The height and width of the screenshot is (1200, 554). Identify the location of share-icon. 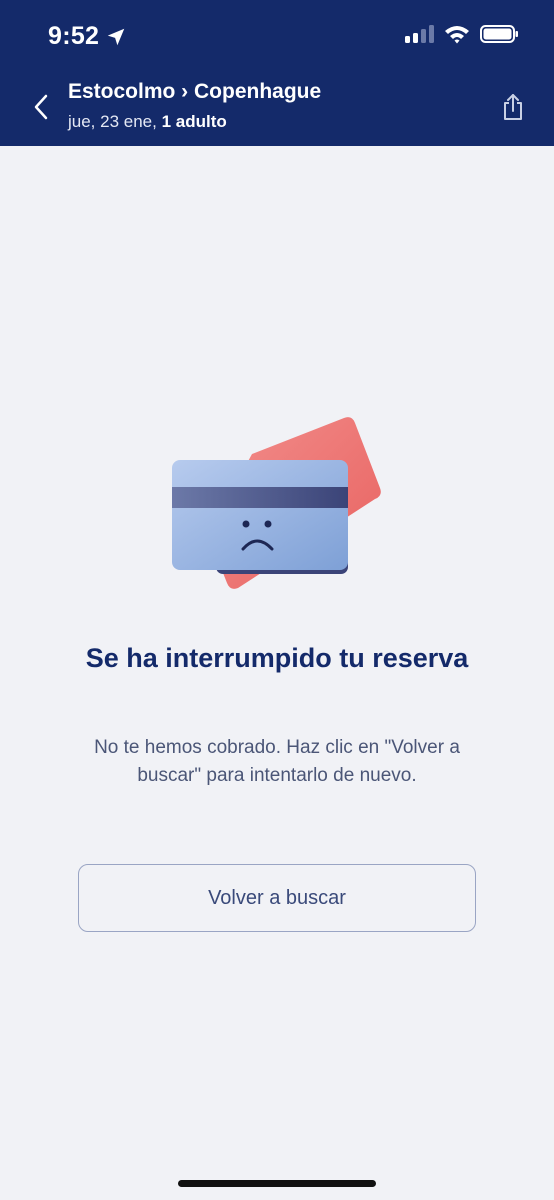
(513, 107).